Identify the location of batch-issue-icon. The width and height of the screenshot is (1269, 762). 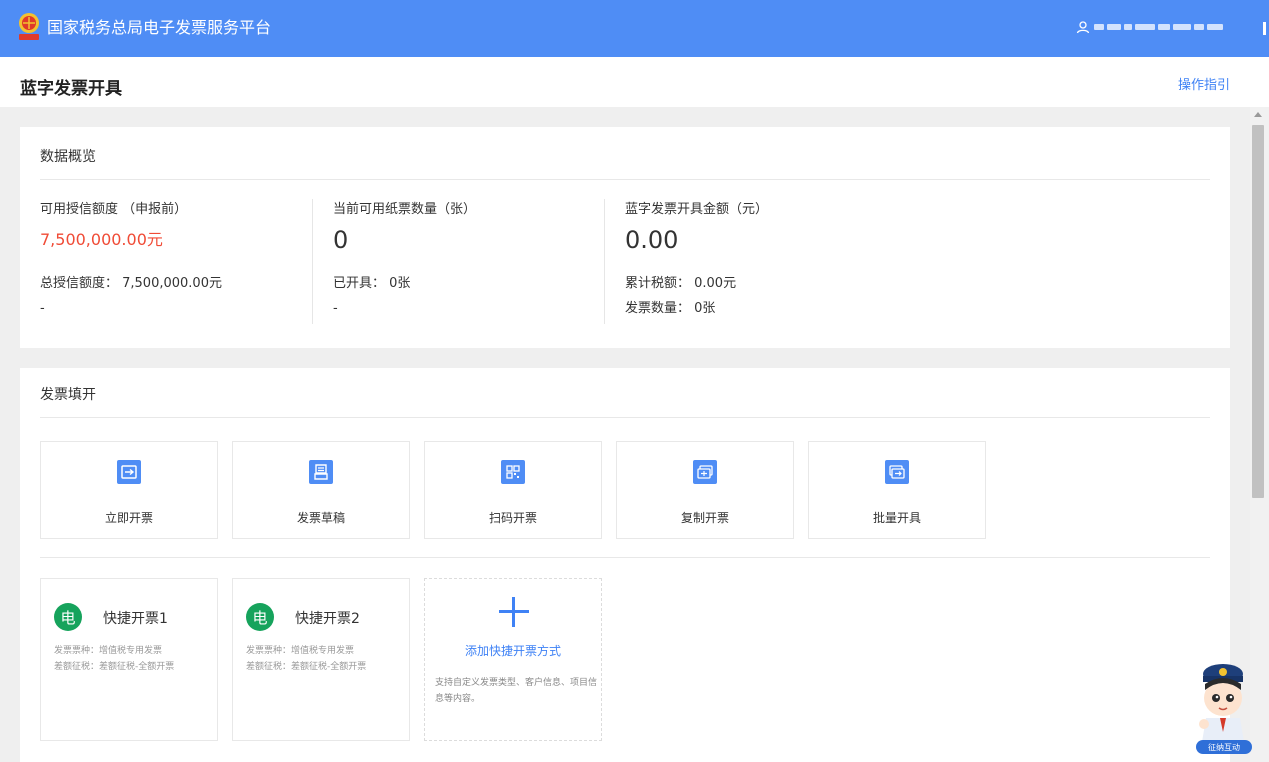
(897, 472).